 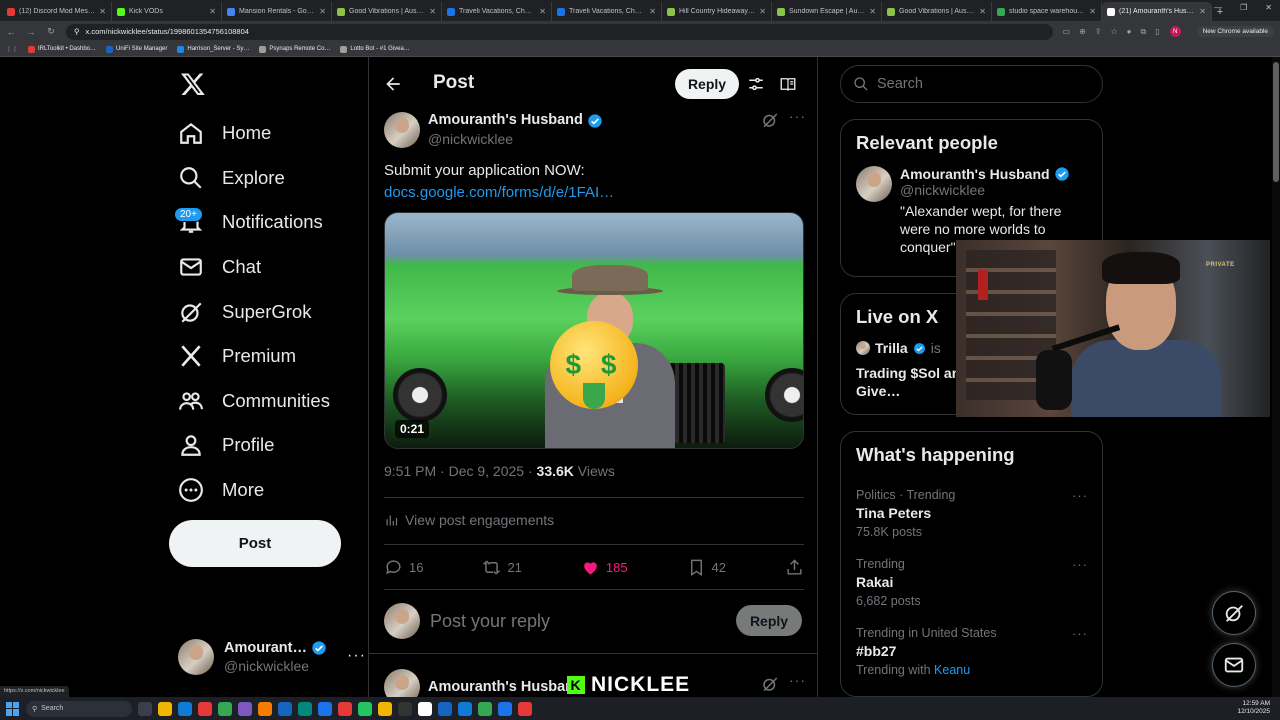 I want to click on nav-item-premium: Premium, so click(x=237, y=356).